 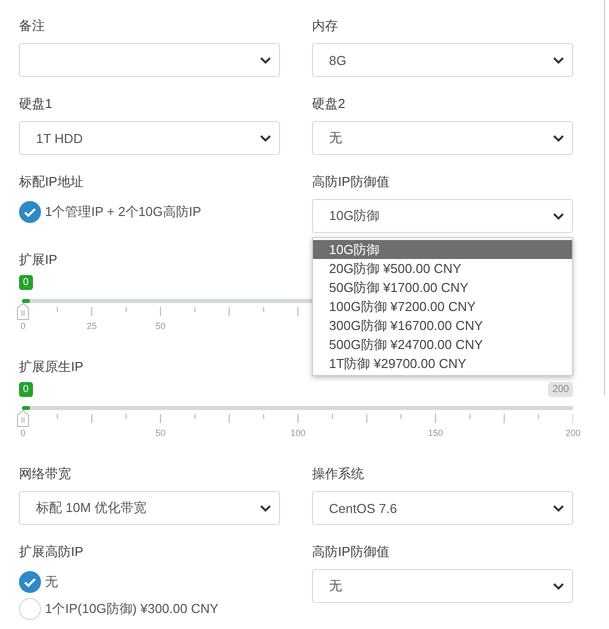 I want to click on tick-label: 200, so click(x=573, y=433).